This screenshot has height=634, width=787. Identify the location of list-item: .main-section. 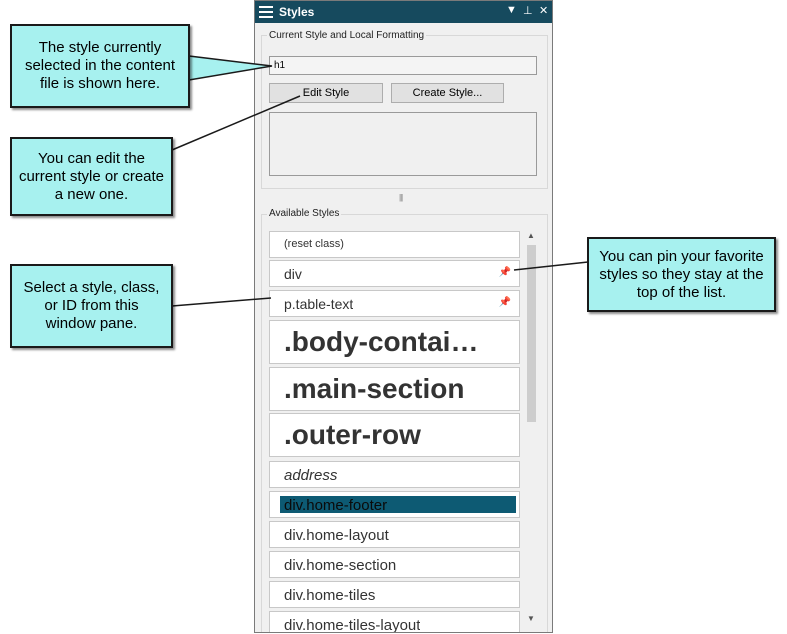
(394, 389).